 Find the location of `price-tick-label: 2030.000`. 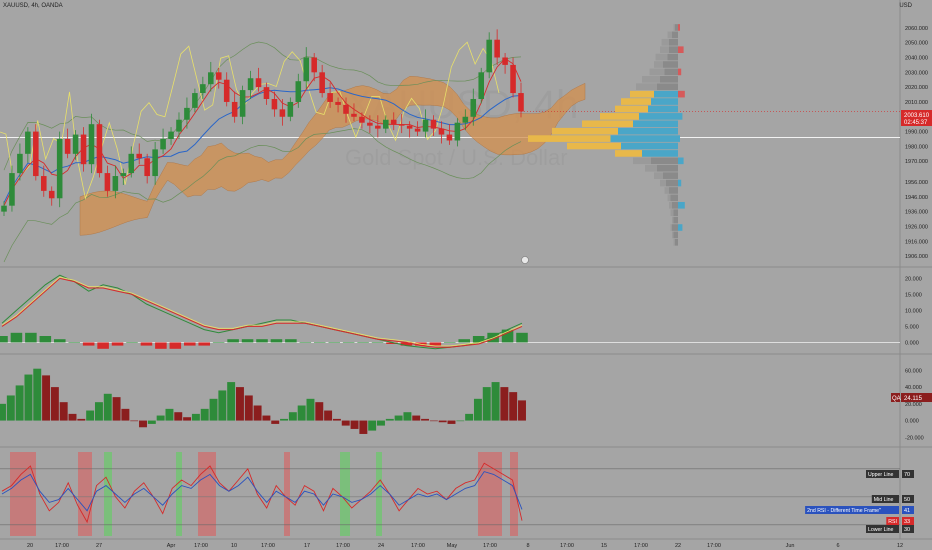

price-tick-label: 2030.000 is located at coordinates (916, 73).